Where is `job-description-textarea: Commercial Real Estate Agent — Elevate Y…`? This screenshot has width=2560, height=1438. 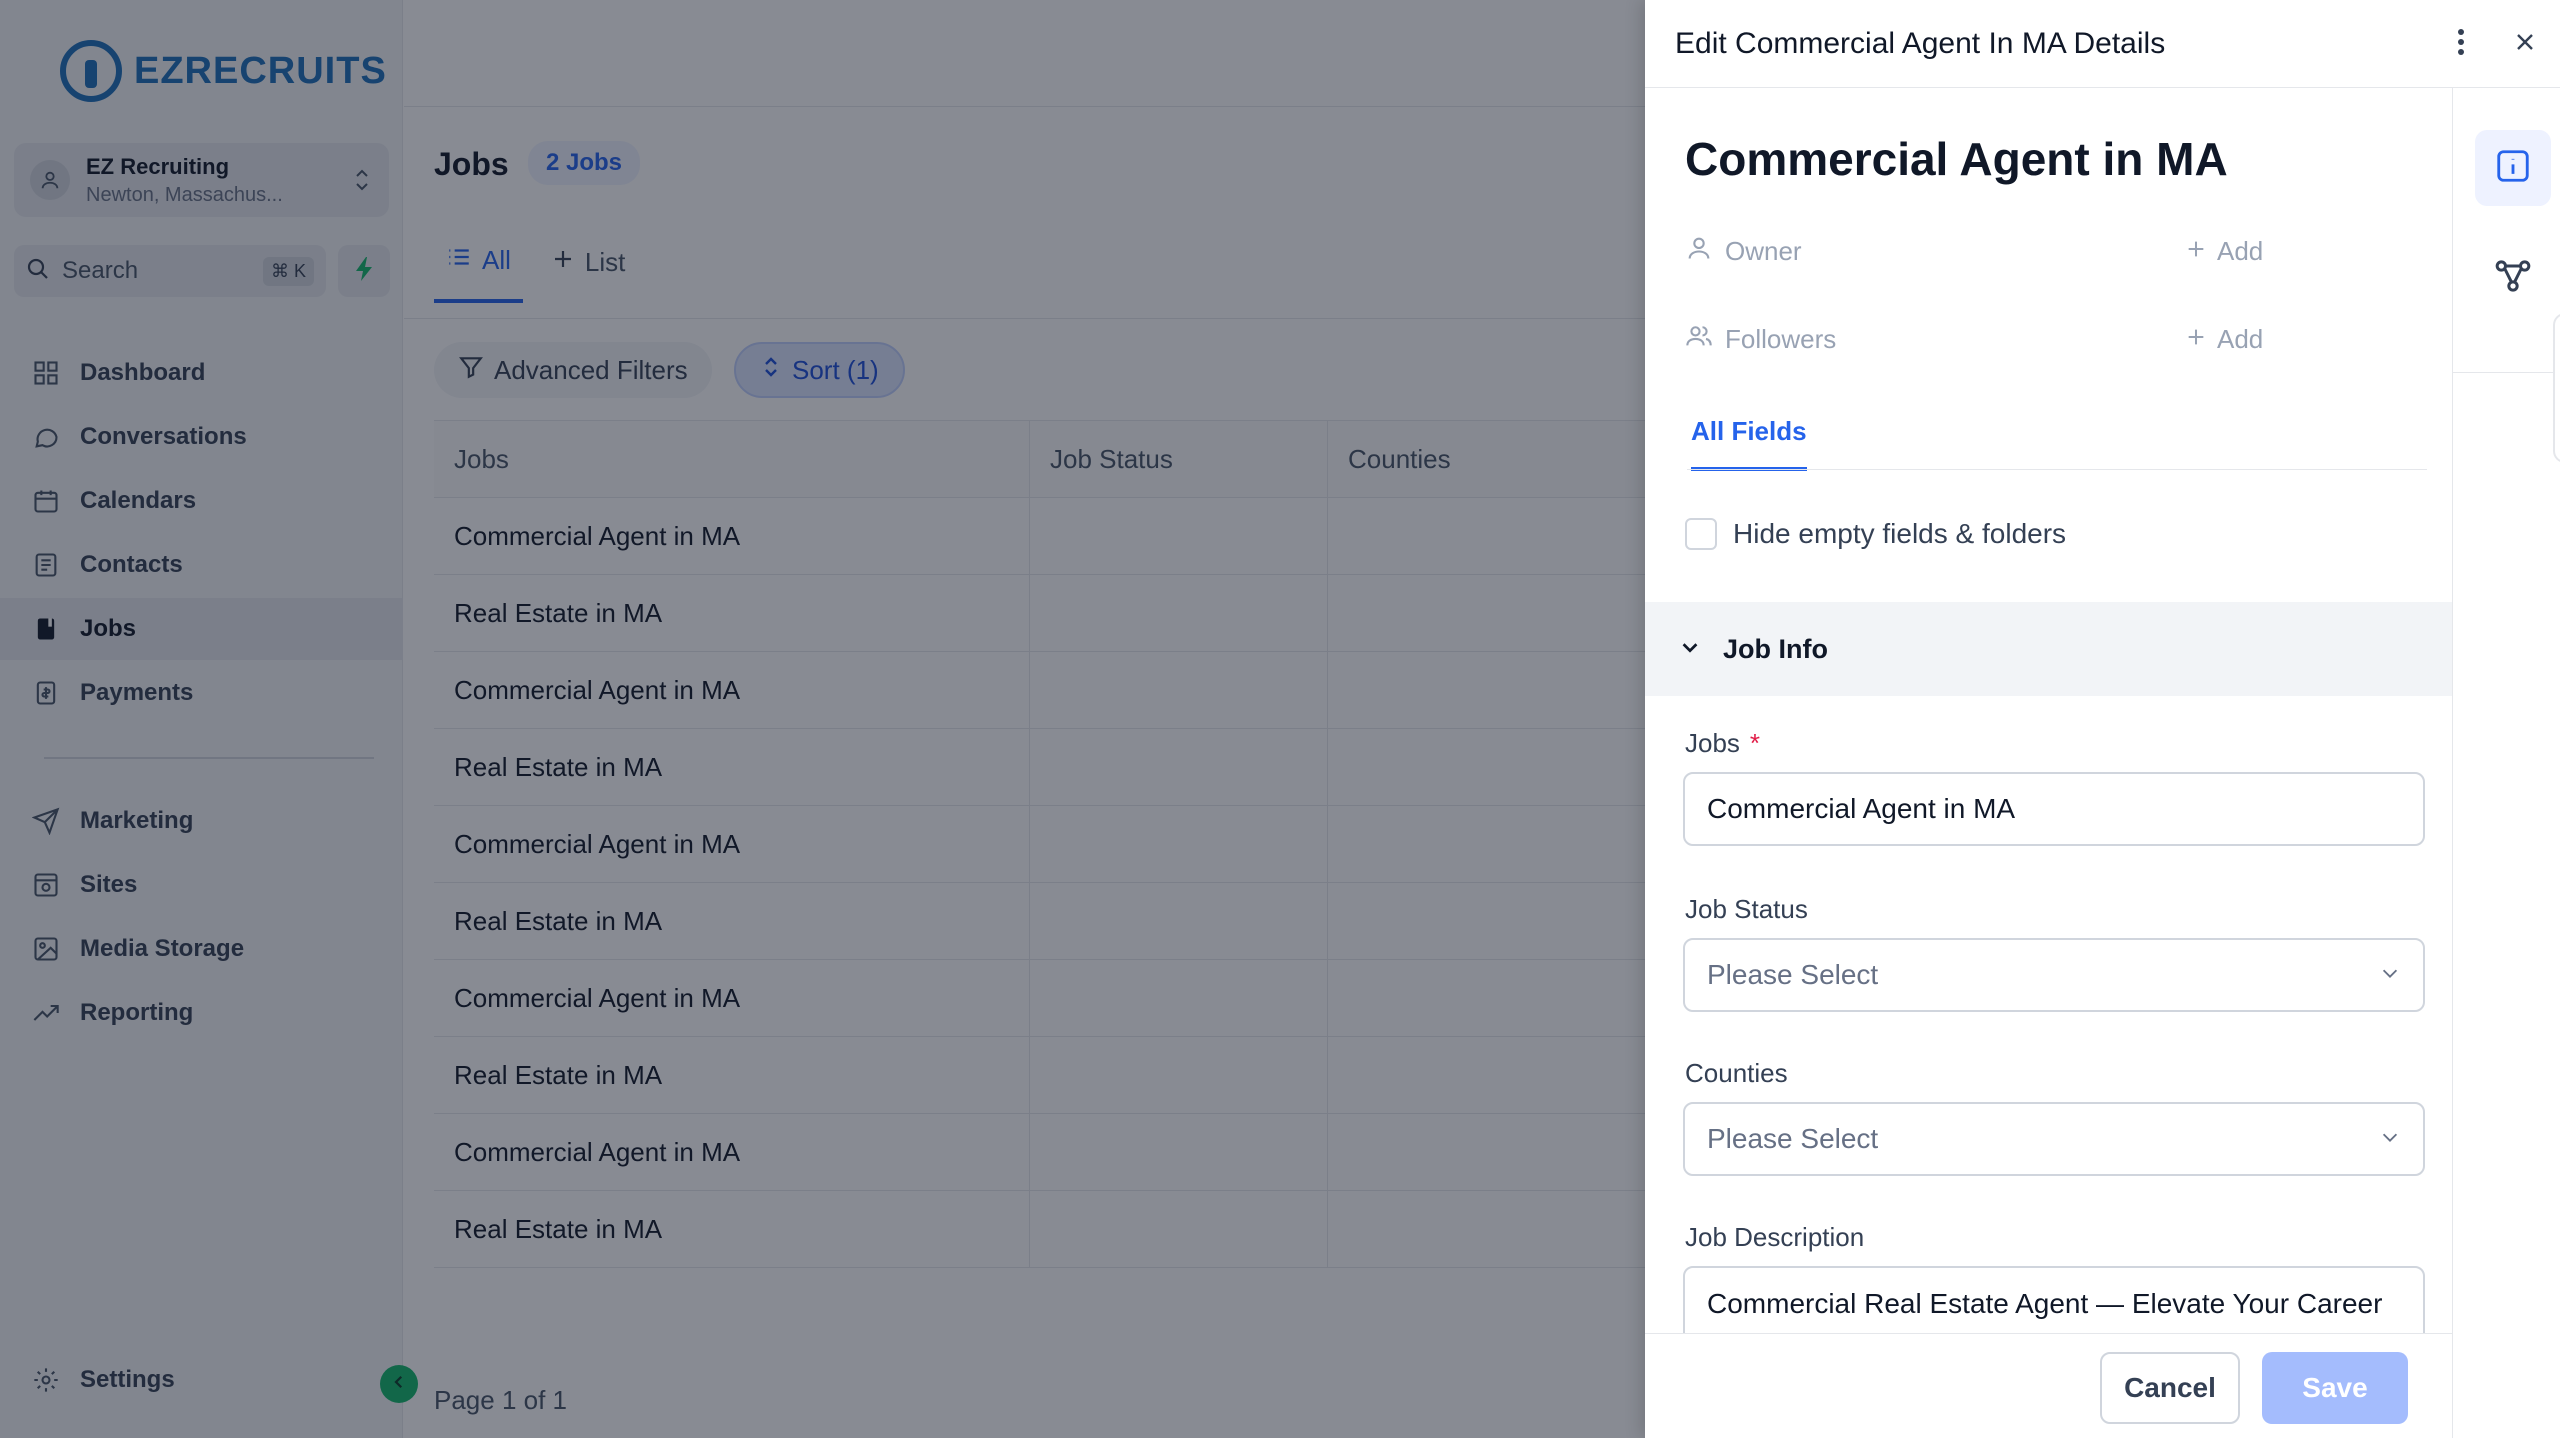
job-description-textarea: Commercial Real Estate Agent — Elevate Y… is located at coordinates (2054, 1299).